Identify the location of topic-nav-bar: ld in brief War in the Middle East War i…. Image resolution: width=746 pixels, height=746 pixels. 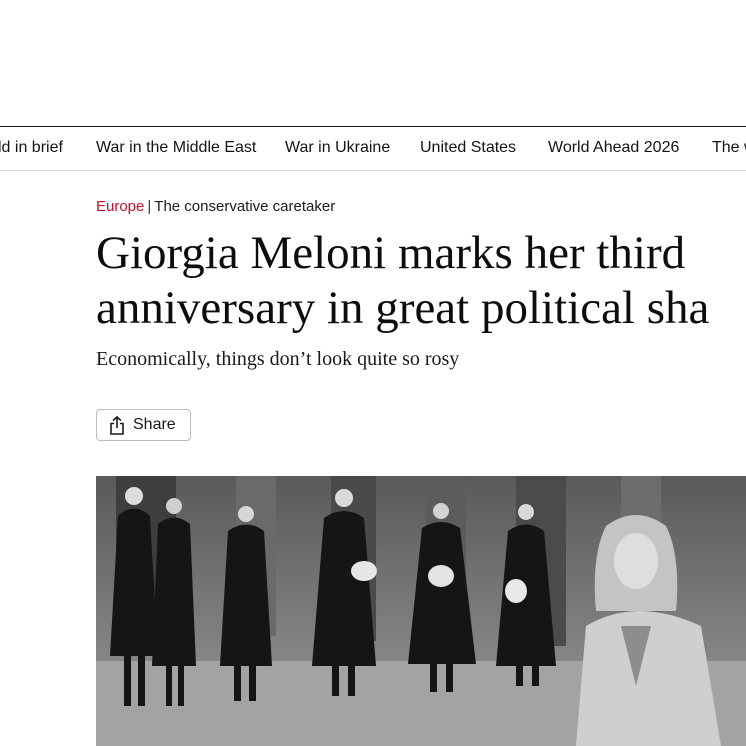
(373, 148).